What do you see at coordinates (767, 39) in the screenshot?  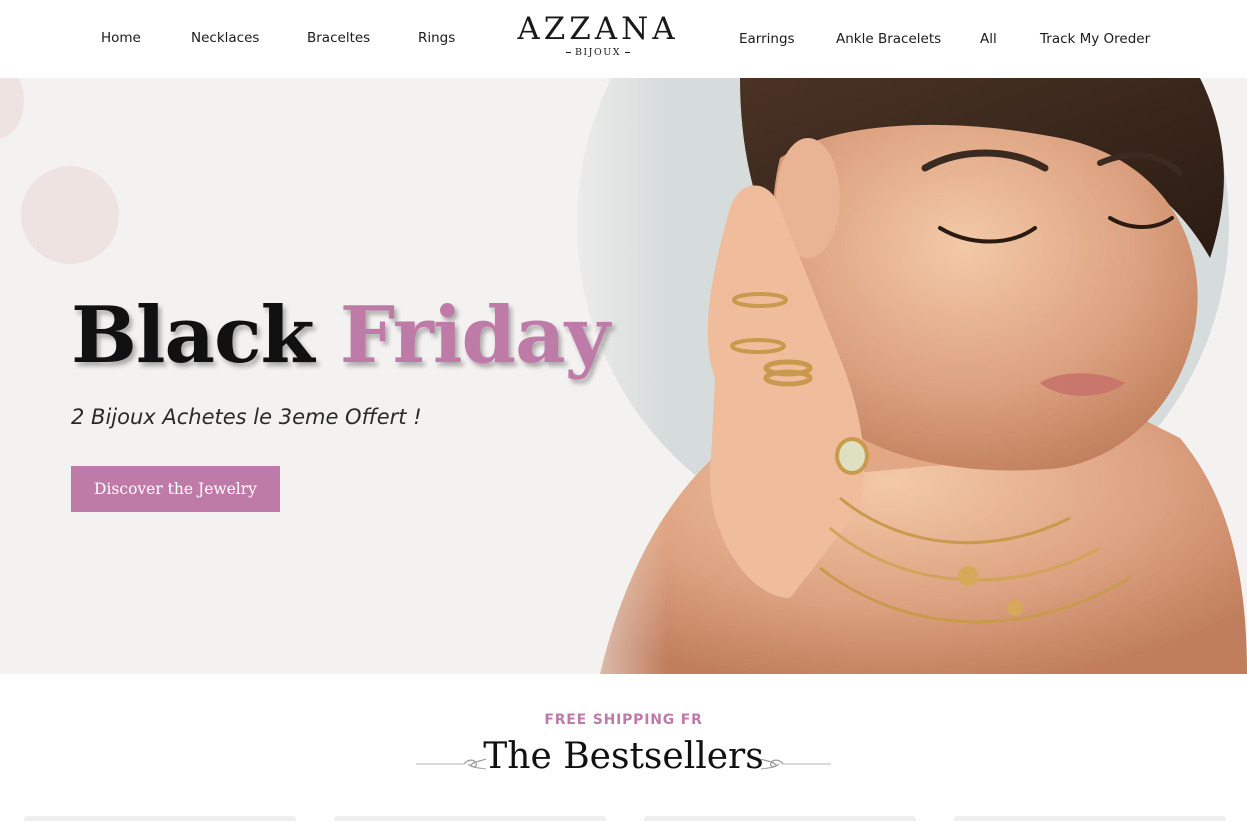 I see `nav-earrings: Earrings` at bounding box center [767, 39].